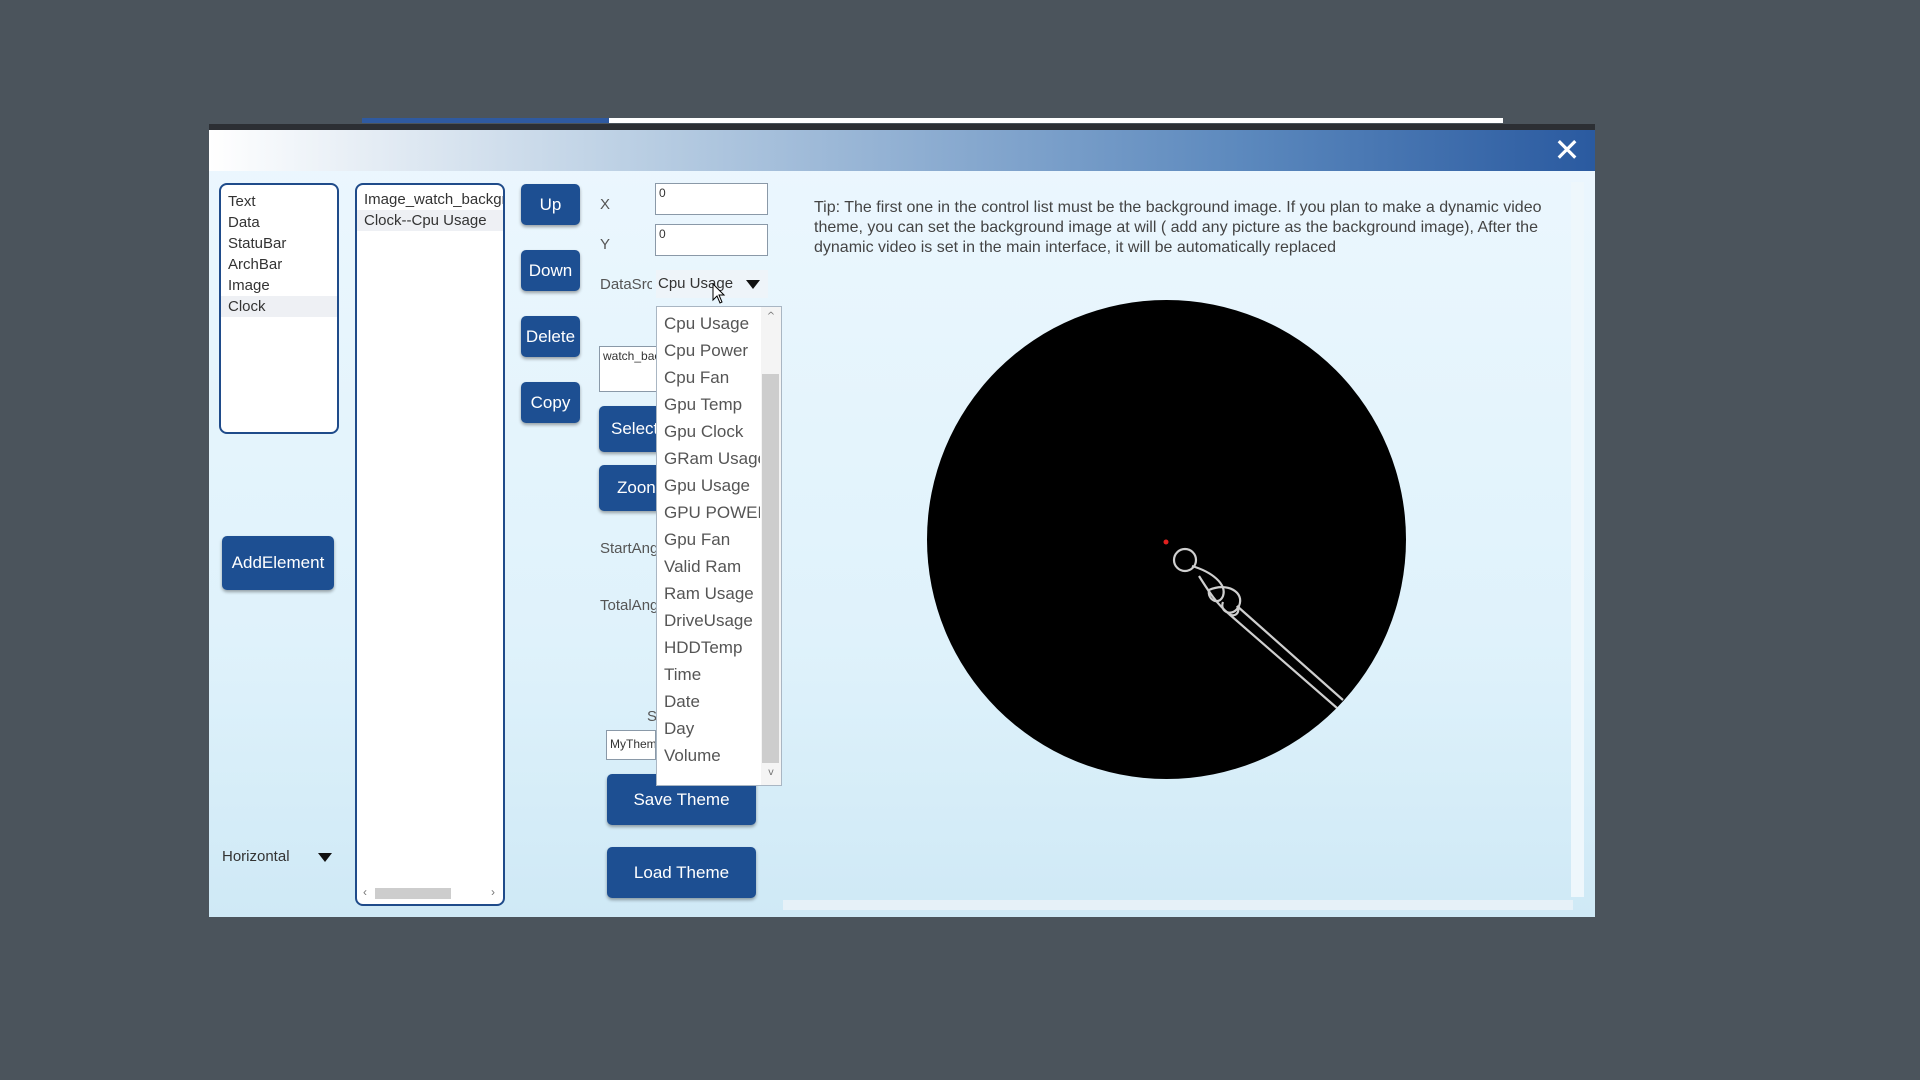 This screenshot has width=1920, height=1080. I want to click on add-element-button: AddElement, so click(278, 563).